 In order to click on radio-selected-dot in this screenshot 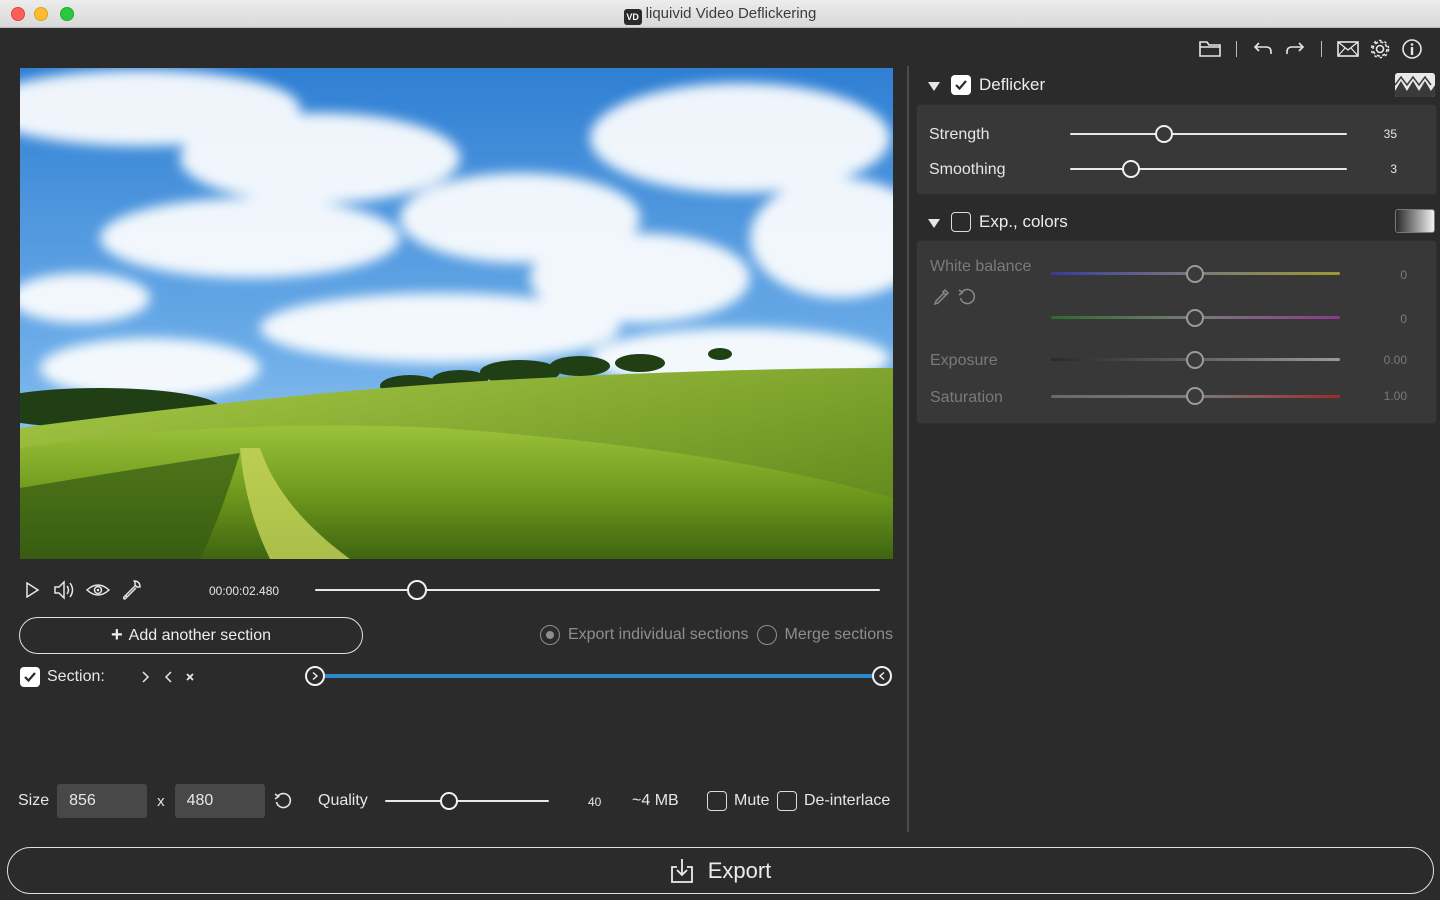, I will do `click(549, 635)`.